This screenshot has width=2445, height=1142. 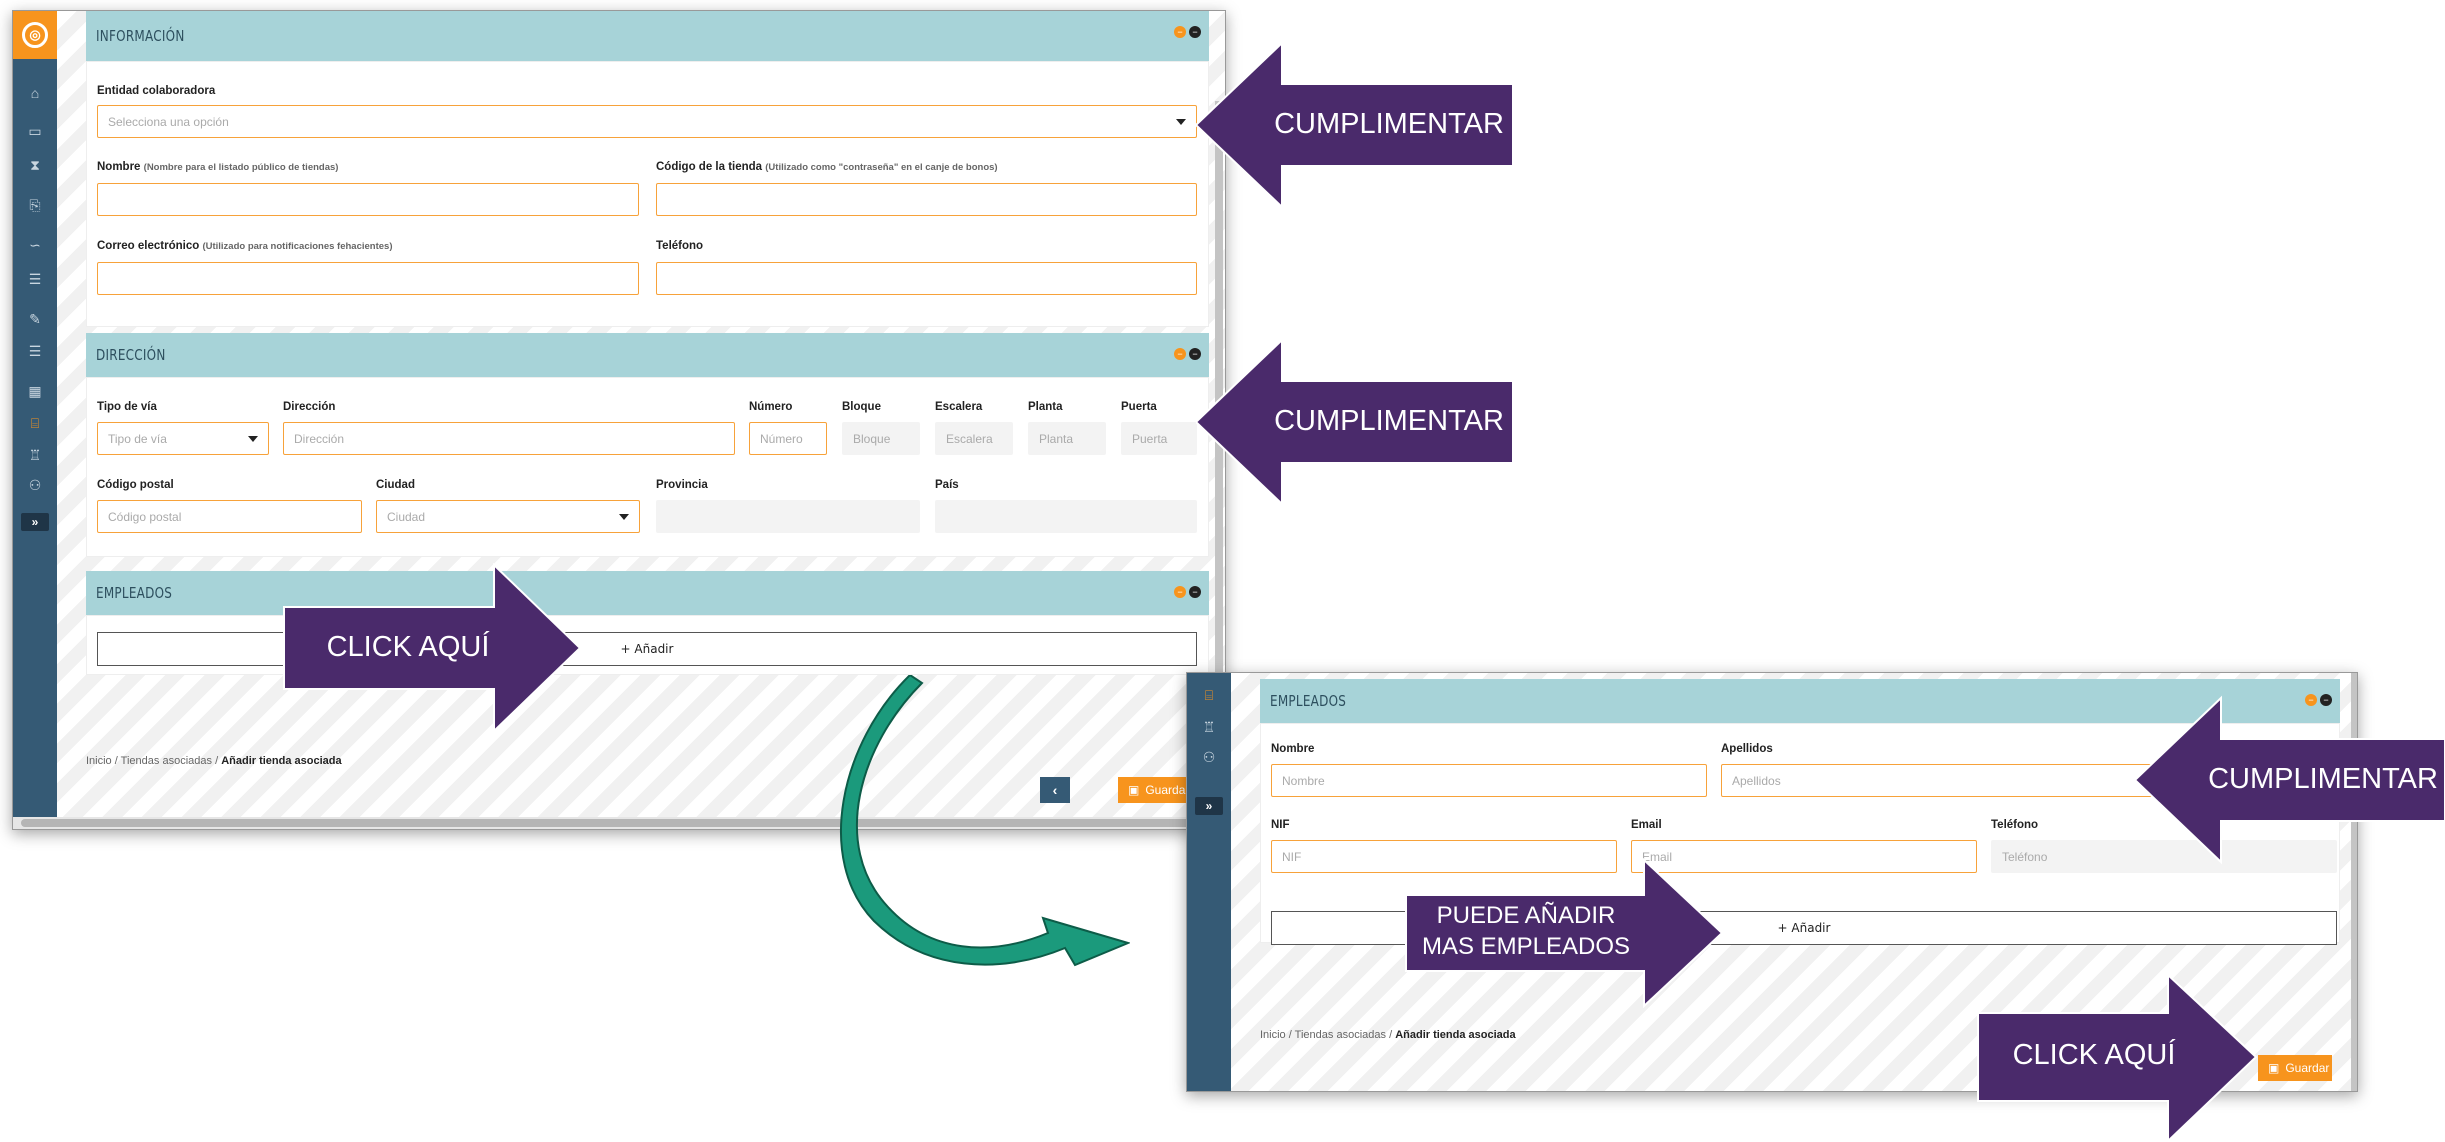 What do you see at coordinates (368, 199) in the screenshot?
I see `nombre-input` at bounding box center [368, 199].